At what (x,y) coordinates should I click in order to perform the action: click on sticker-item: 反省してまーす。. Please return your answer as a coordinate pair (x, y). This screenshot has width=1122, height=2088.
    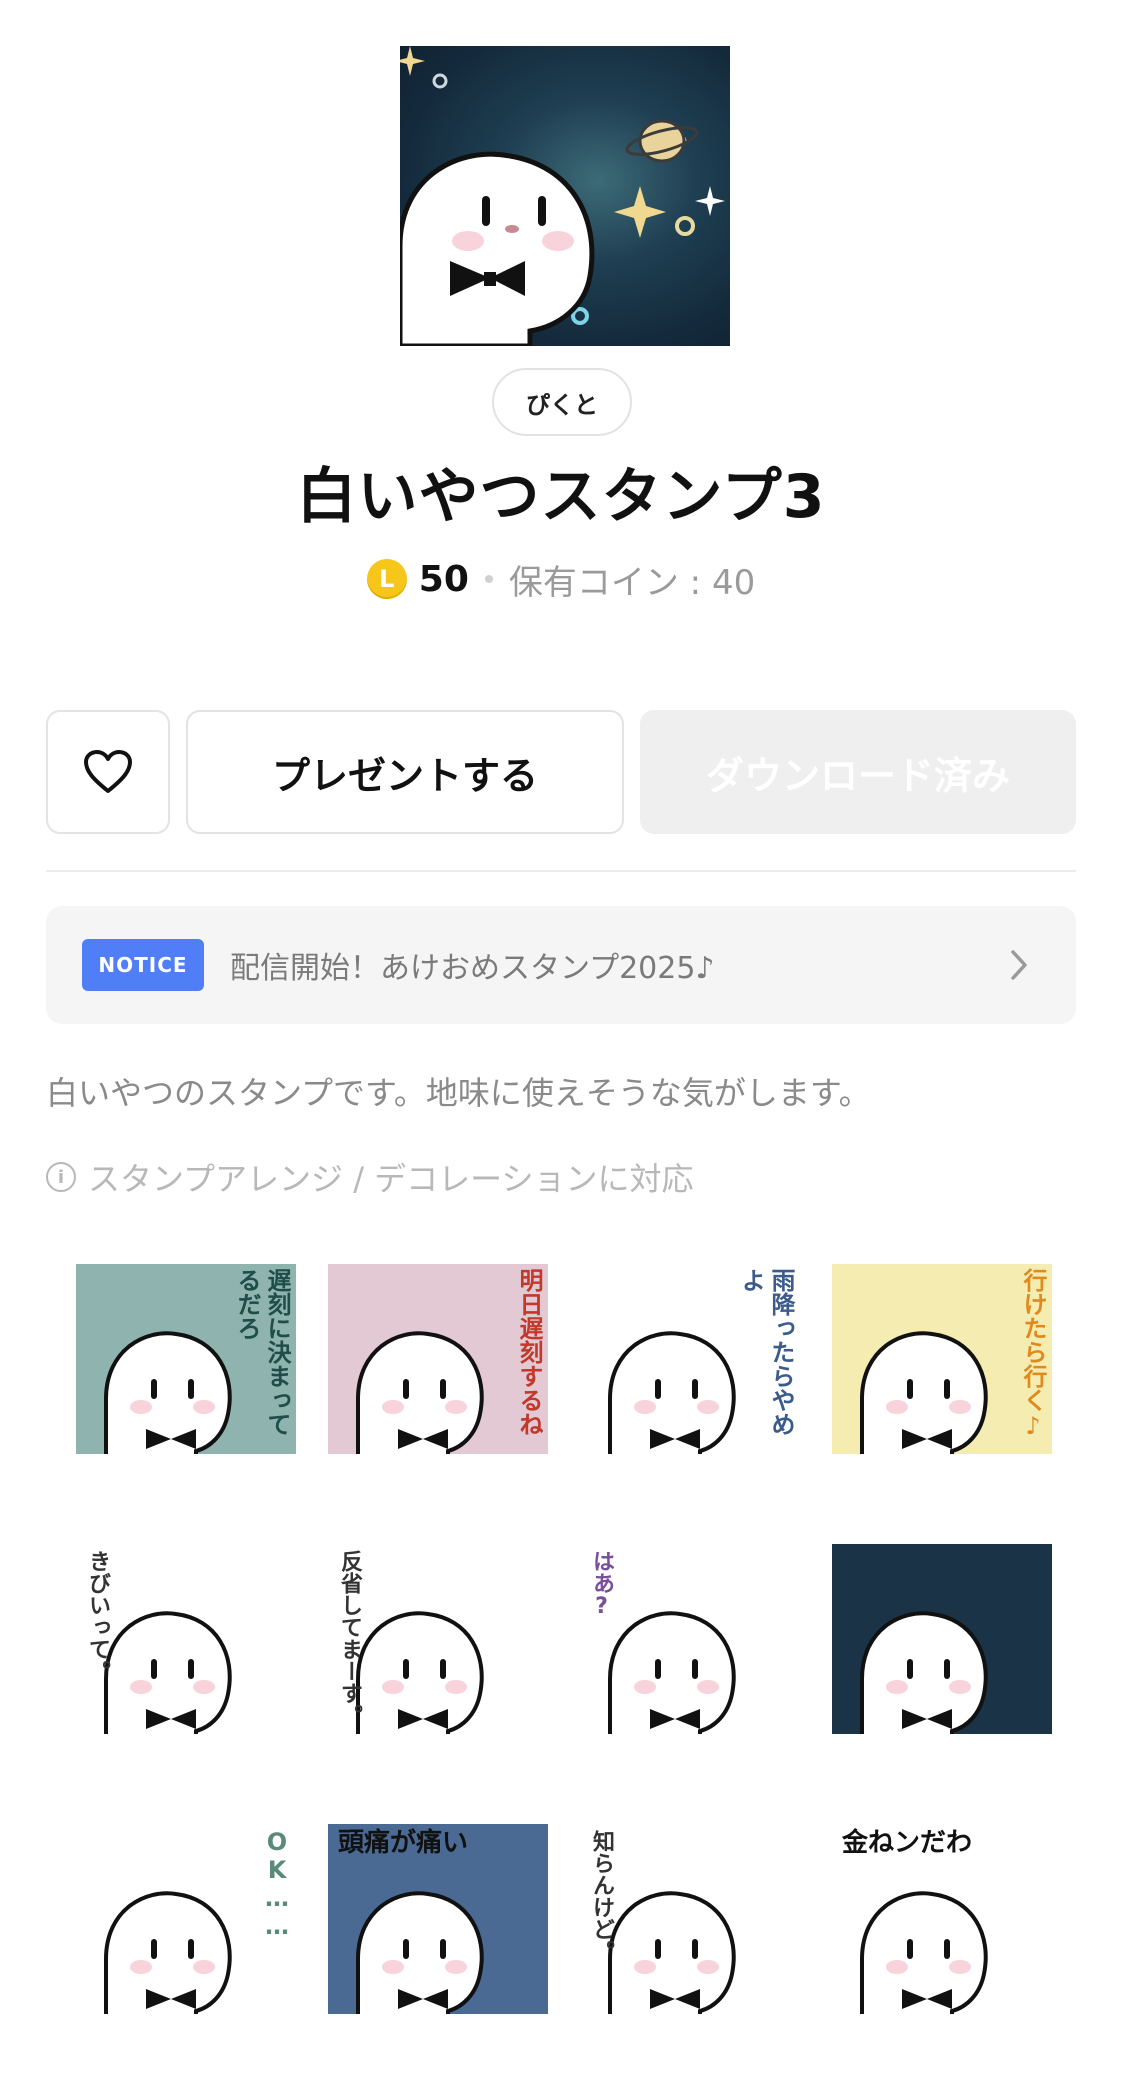
    Looking at the image, I should click on (438, 1668).